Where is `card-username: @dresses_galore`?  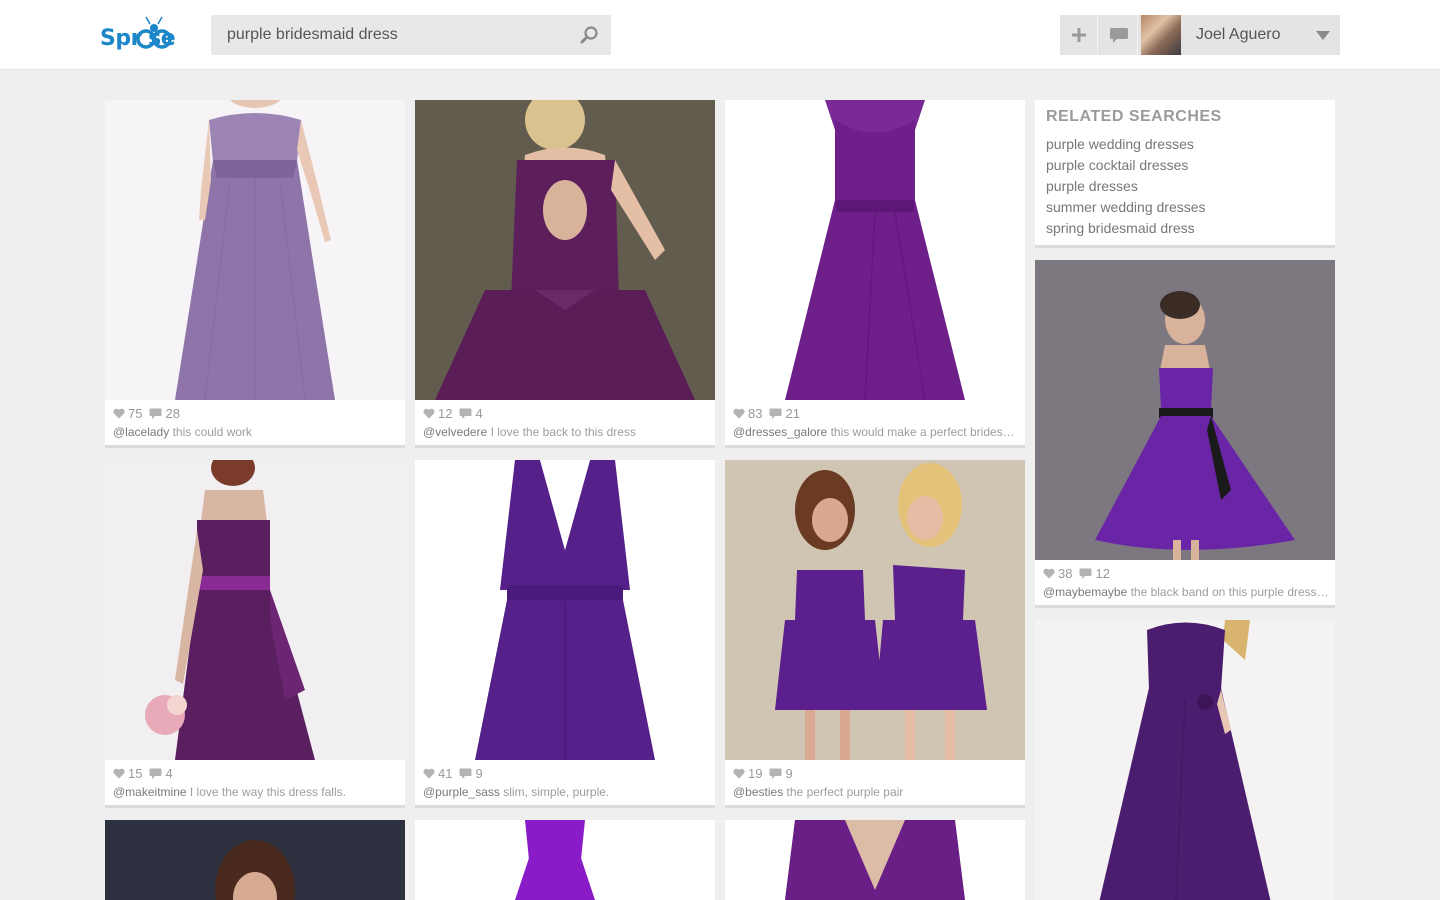
card-username: @dresses_galore is located at coordinates (780, 432).